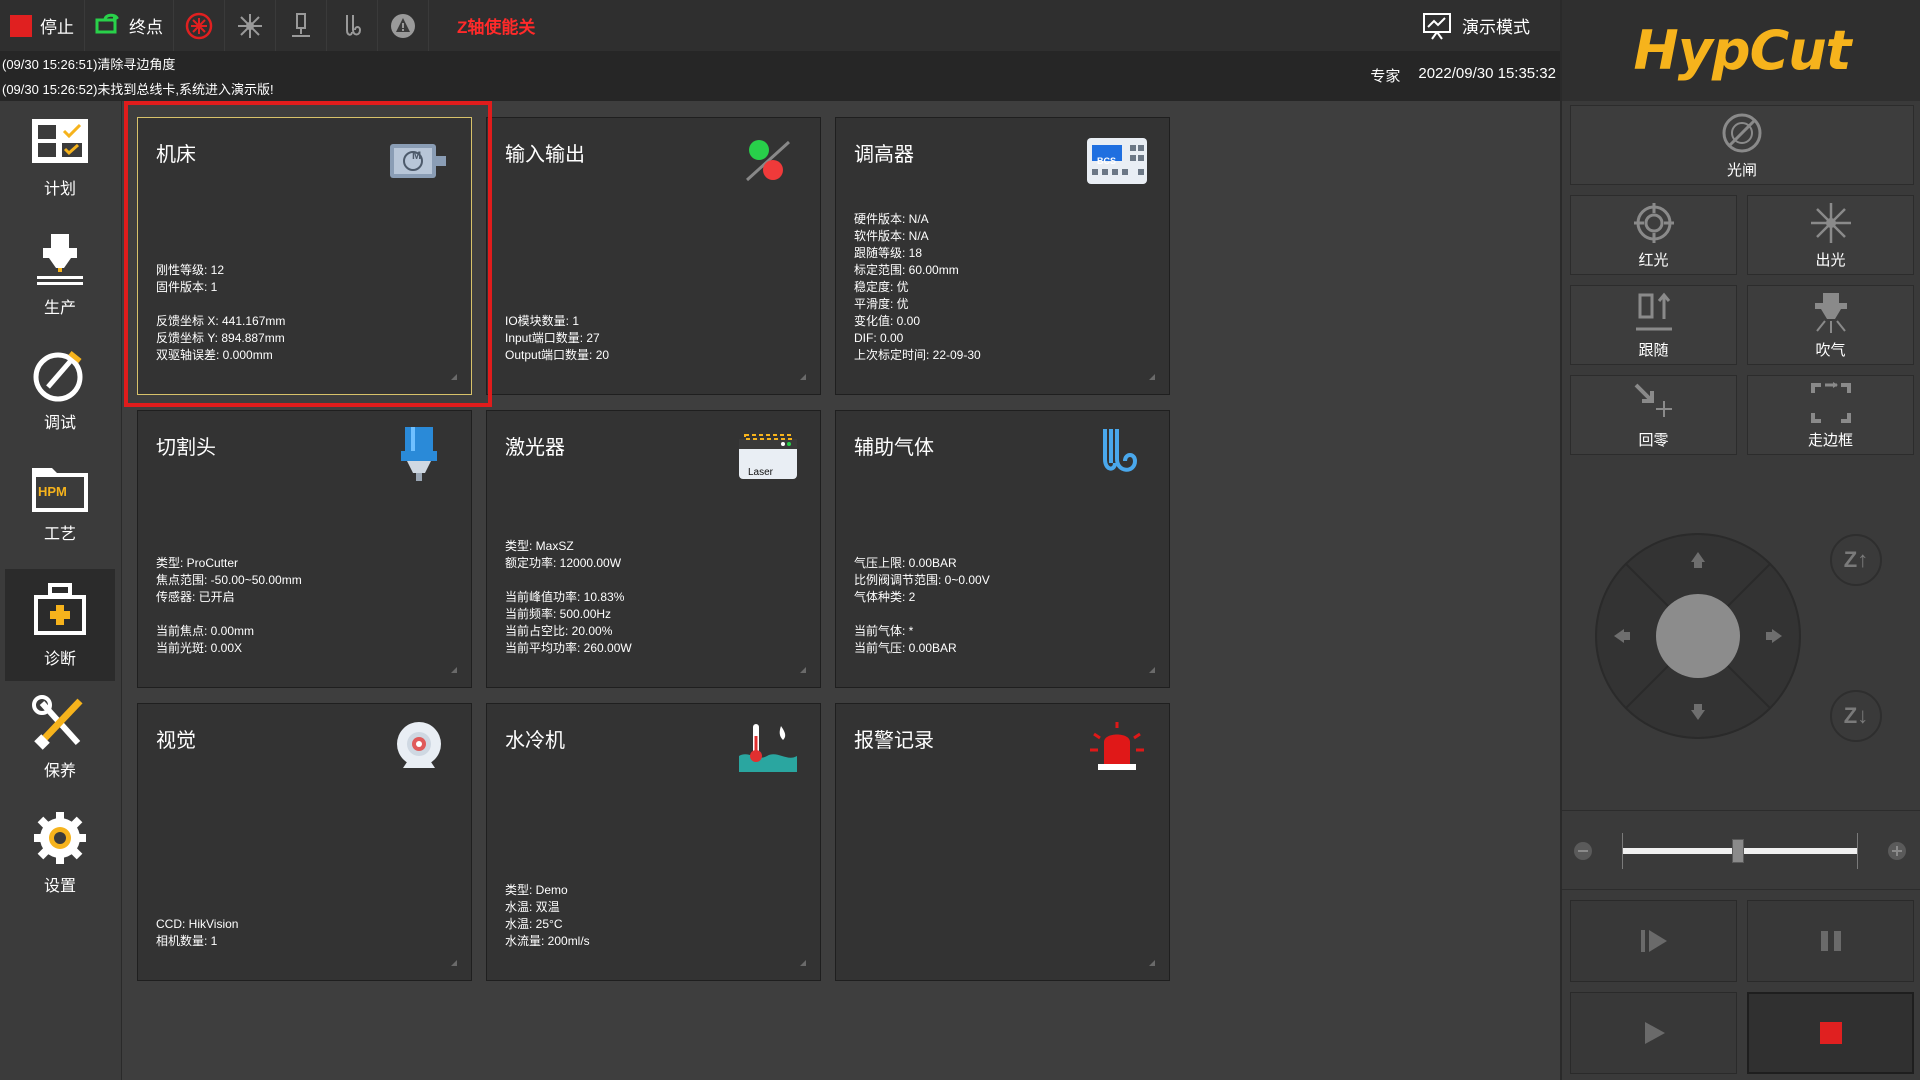 This screenshot has width=1920, height=1080. I want to click on sidebar-item-settings: 设置, so click(60, 852).